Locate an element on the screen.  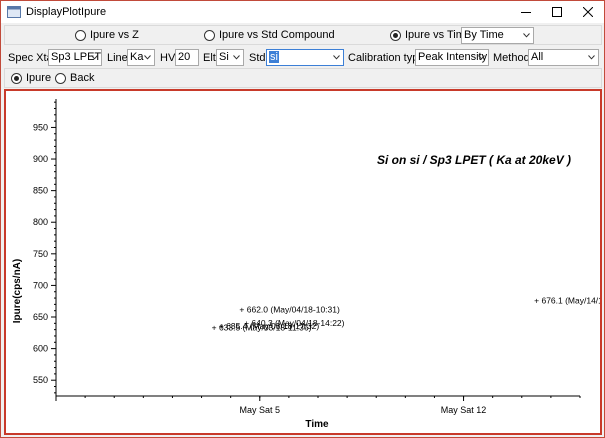
maximize-icon is located at coordinates (557, 12).